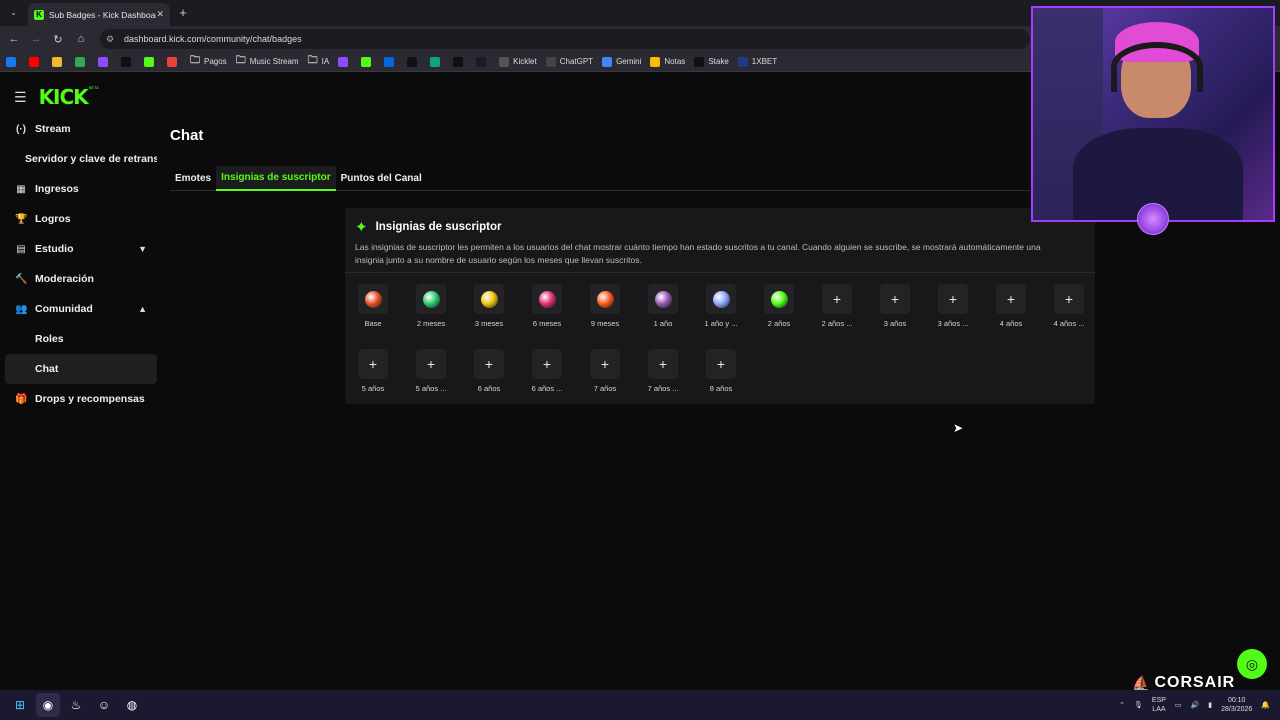  What do you see at coordinates (36, 39) in the screenshot?
I see `forward-arrow-icon: →` at bounding box center [36, 39].